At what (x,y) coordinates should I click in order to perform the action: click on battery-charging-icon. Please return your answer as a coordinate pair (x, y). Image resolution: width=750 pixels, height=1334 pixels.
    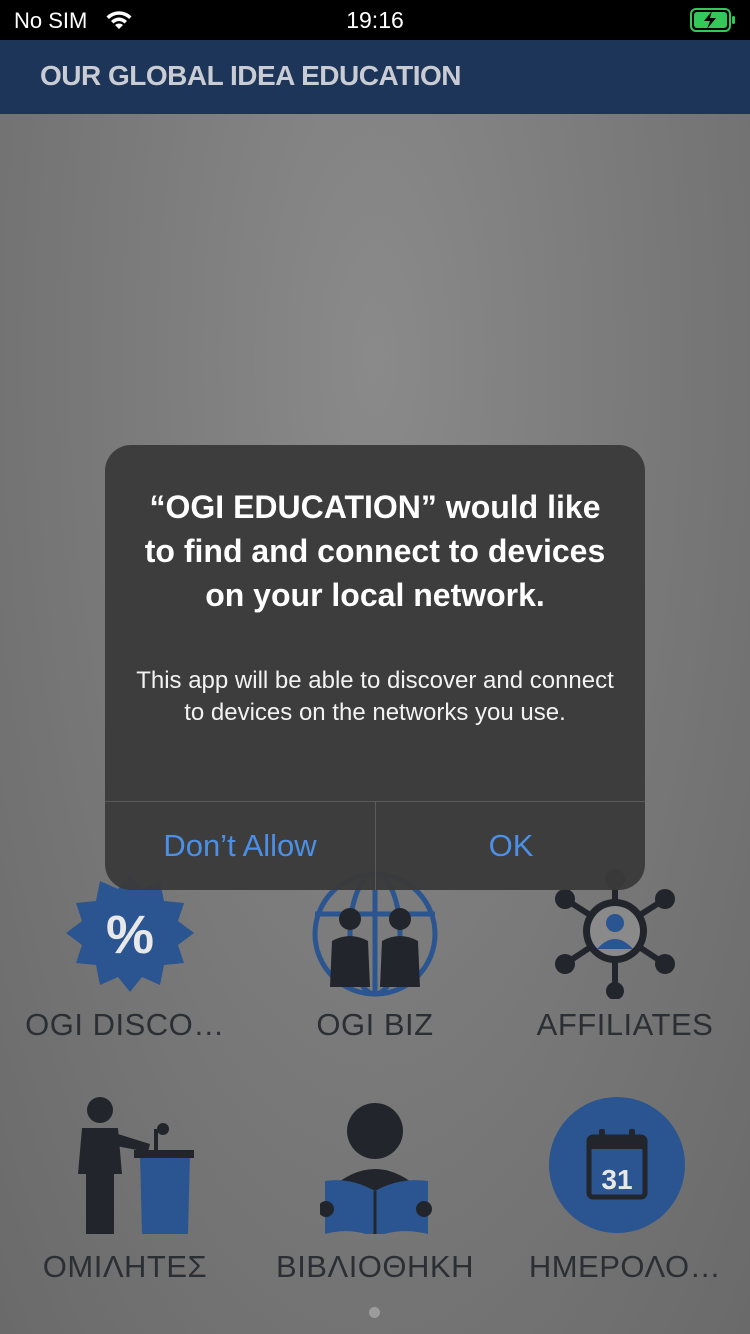
    Looking at the image, I should click on (712, 20).